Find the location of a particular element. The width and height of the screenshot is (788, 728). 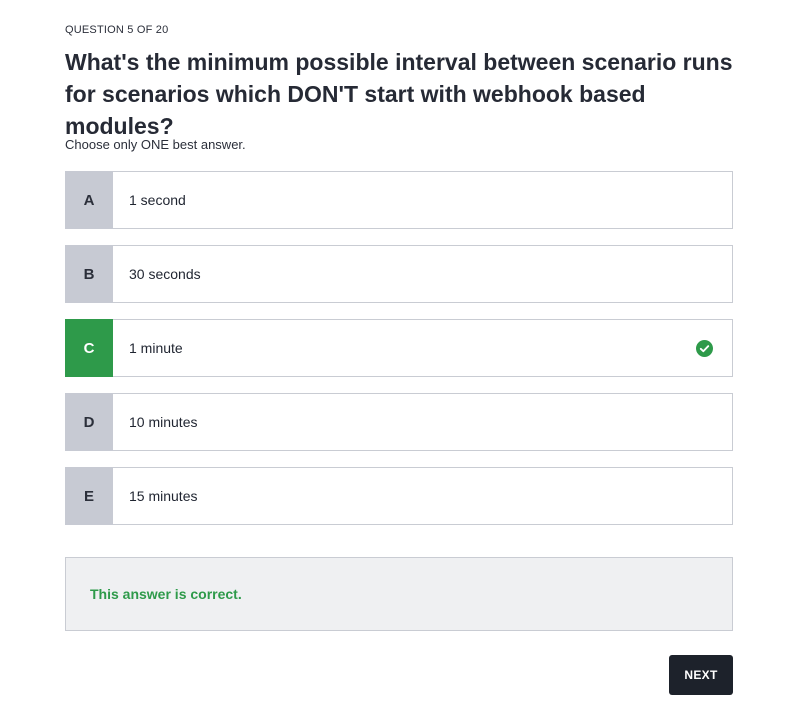

question-progress: QUESTION 5 OF 20 is located at coordinates (117, 30).